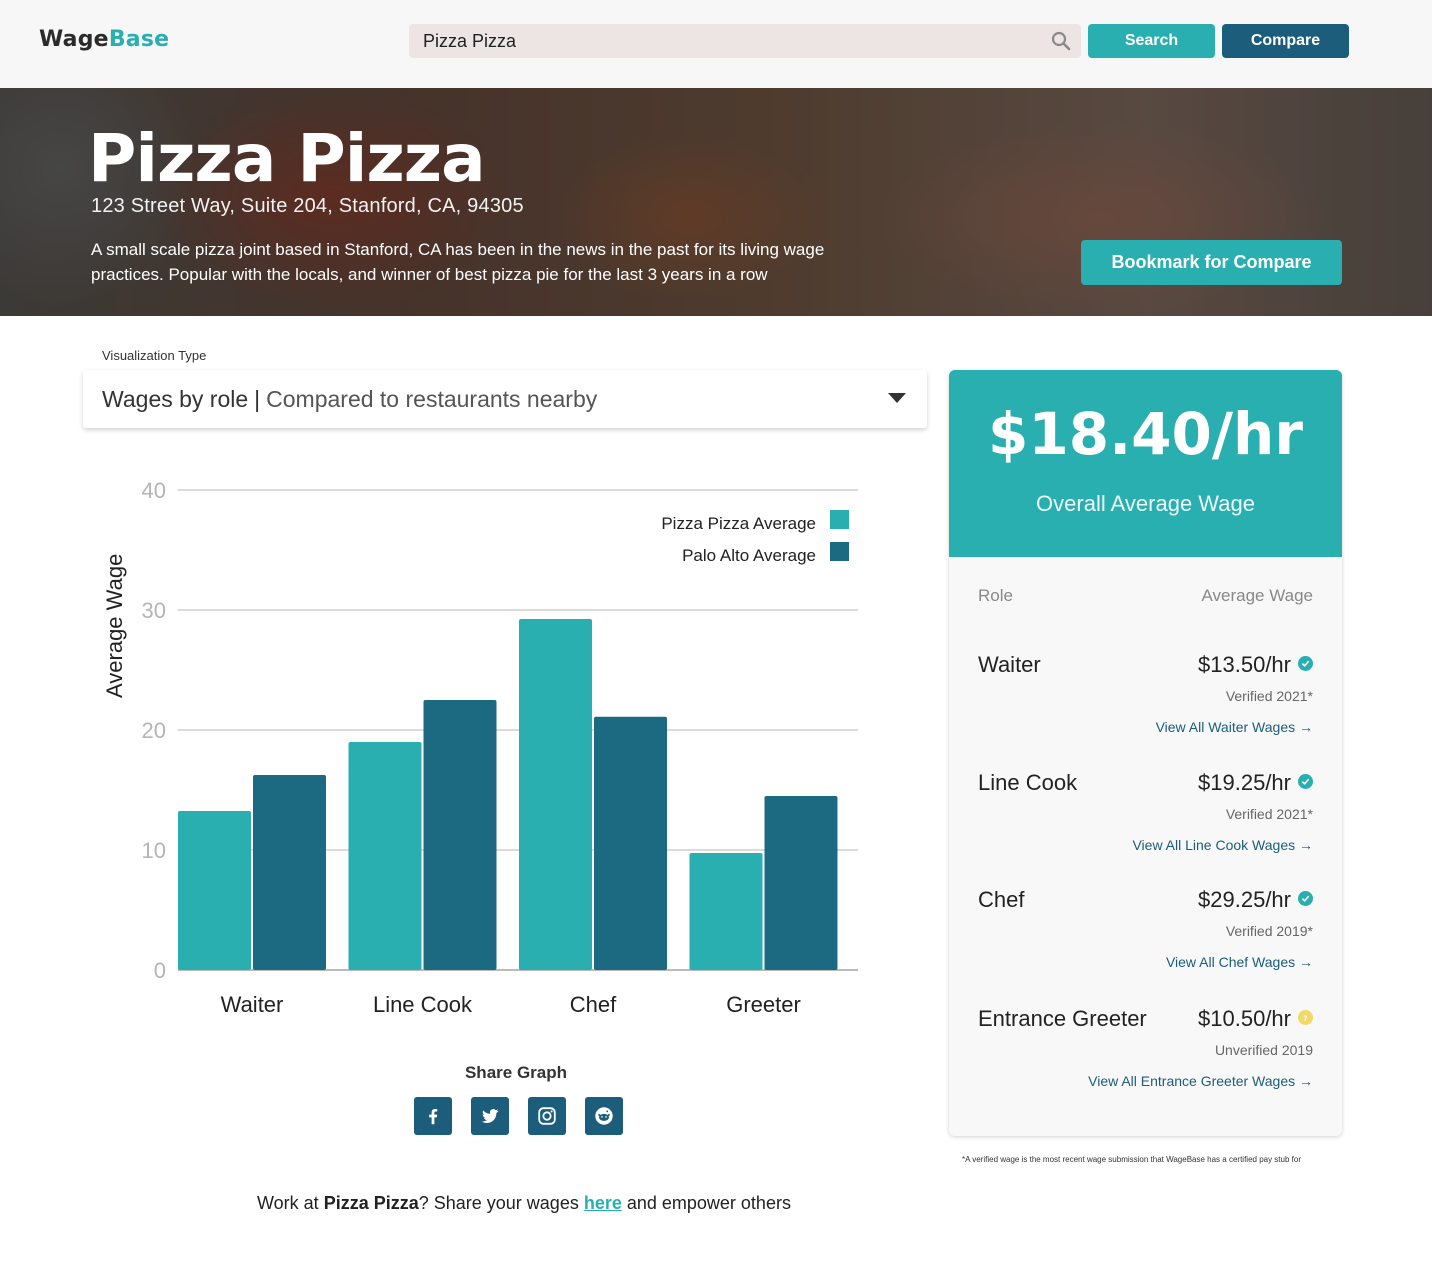  I want to click on role-name: Line Cook, so click(1028, 782).